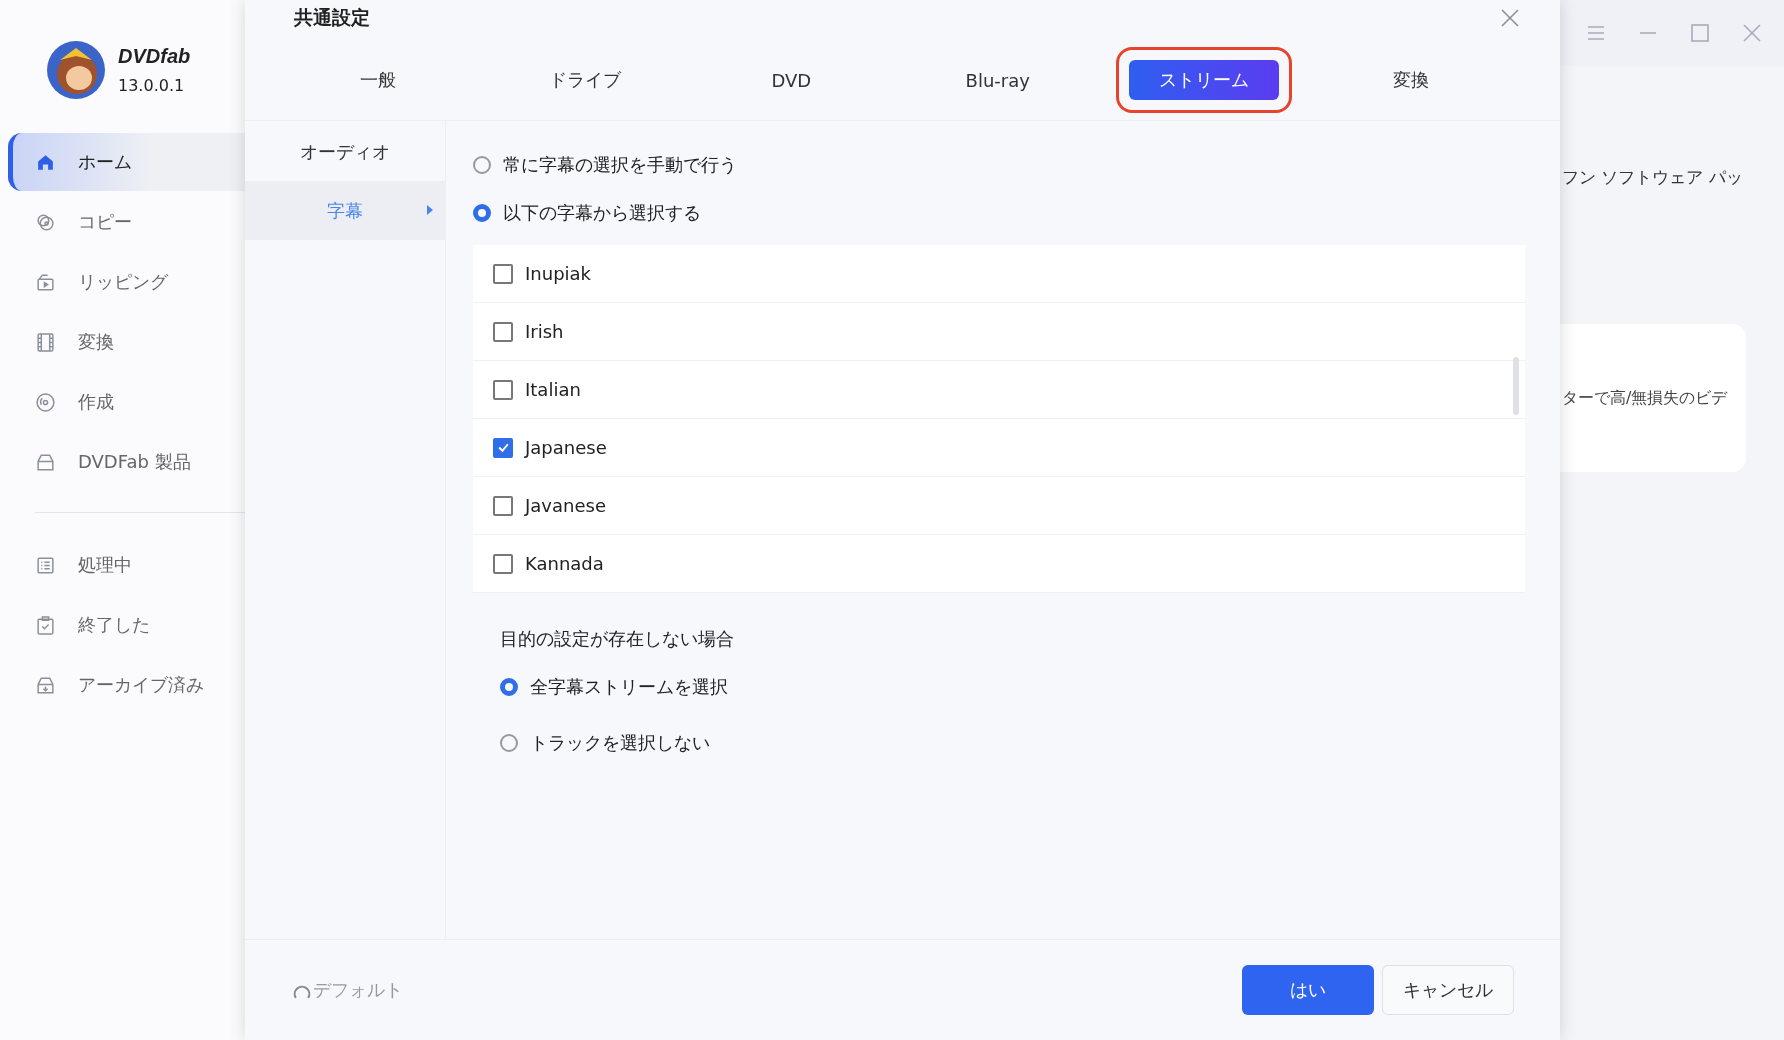 This screenshot has width=1784, height=1040. What do you see at coordinates (558, 273) in the screenshot?
I see `language-label: Inupiak` at bounding box center [558, 273].